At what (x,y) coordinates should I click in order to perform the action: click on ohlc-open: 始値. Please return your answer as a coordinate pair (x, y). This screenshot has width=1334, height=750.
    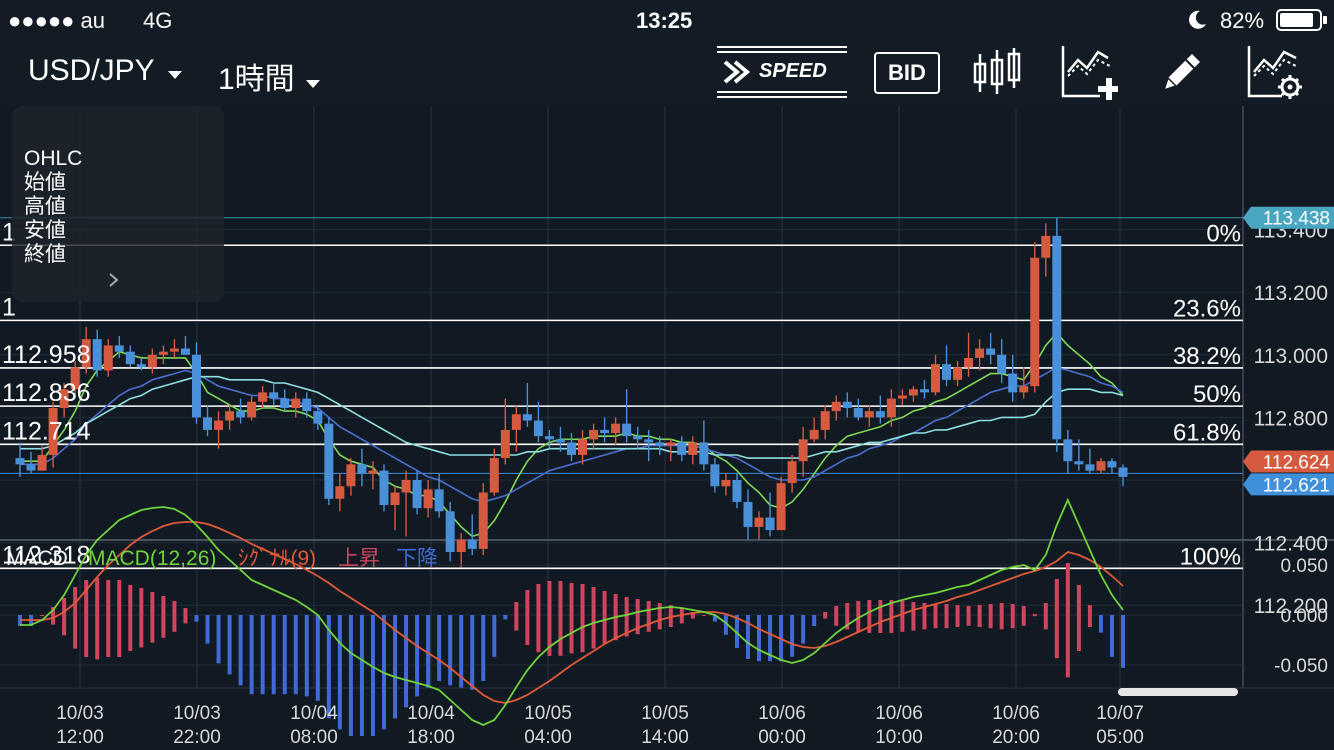
    Looking at the image, I should click on (45, 182).